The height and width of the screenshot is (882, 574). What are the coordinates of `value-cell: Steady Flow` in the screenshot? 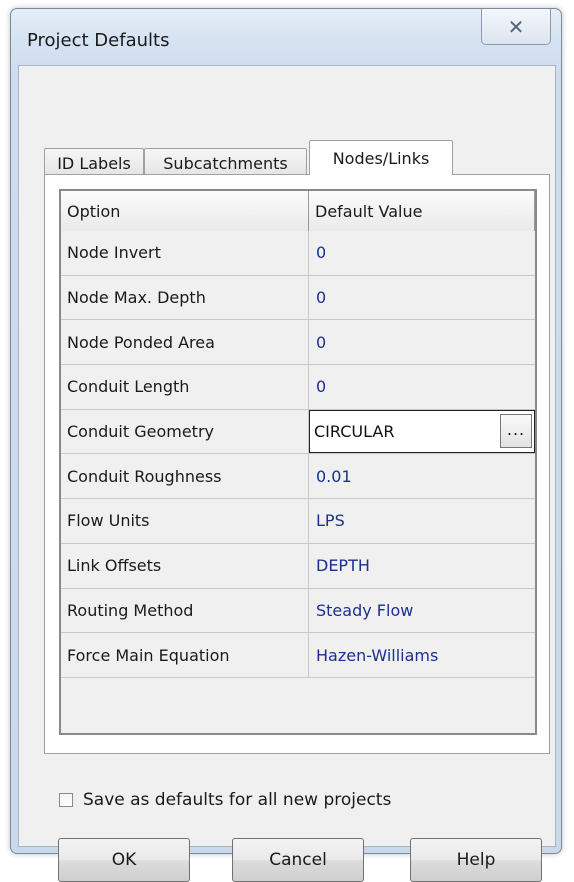 It's located at (422, 610).